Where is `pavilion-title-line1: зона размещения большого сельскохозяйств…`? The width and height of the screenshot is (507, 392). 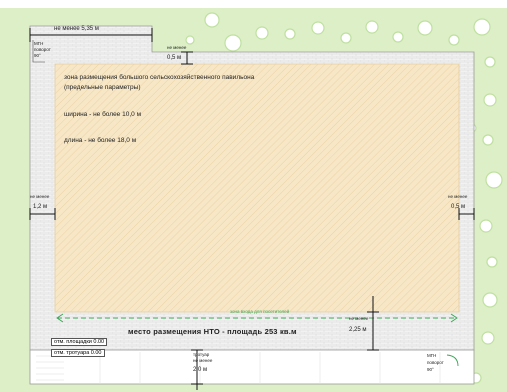 pavilion-title-line1: зона размещения большого сельскохозяйств… is located at coordinates (159, 77).